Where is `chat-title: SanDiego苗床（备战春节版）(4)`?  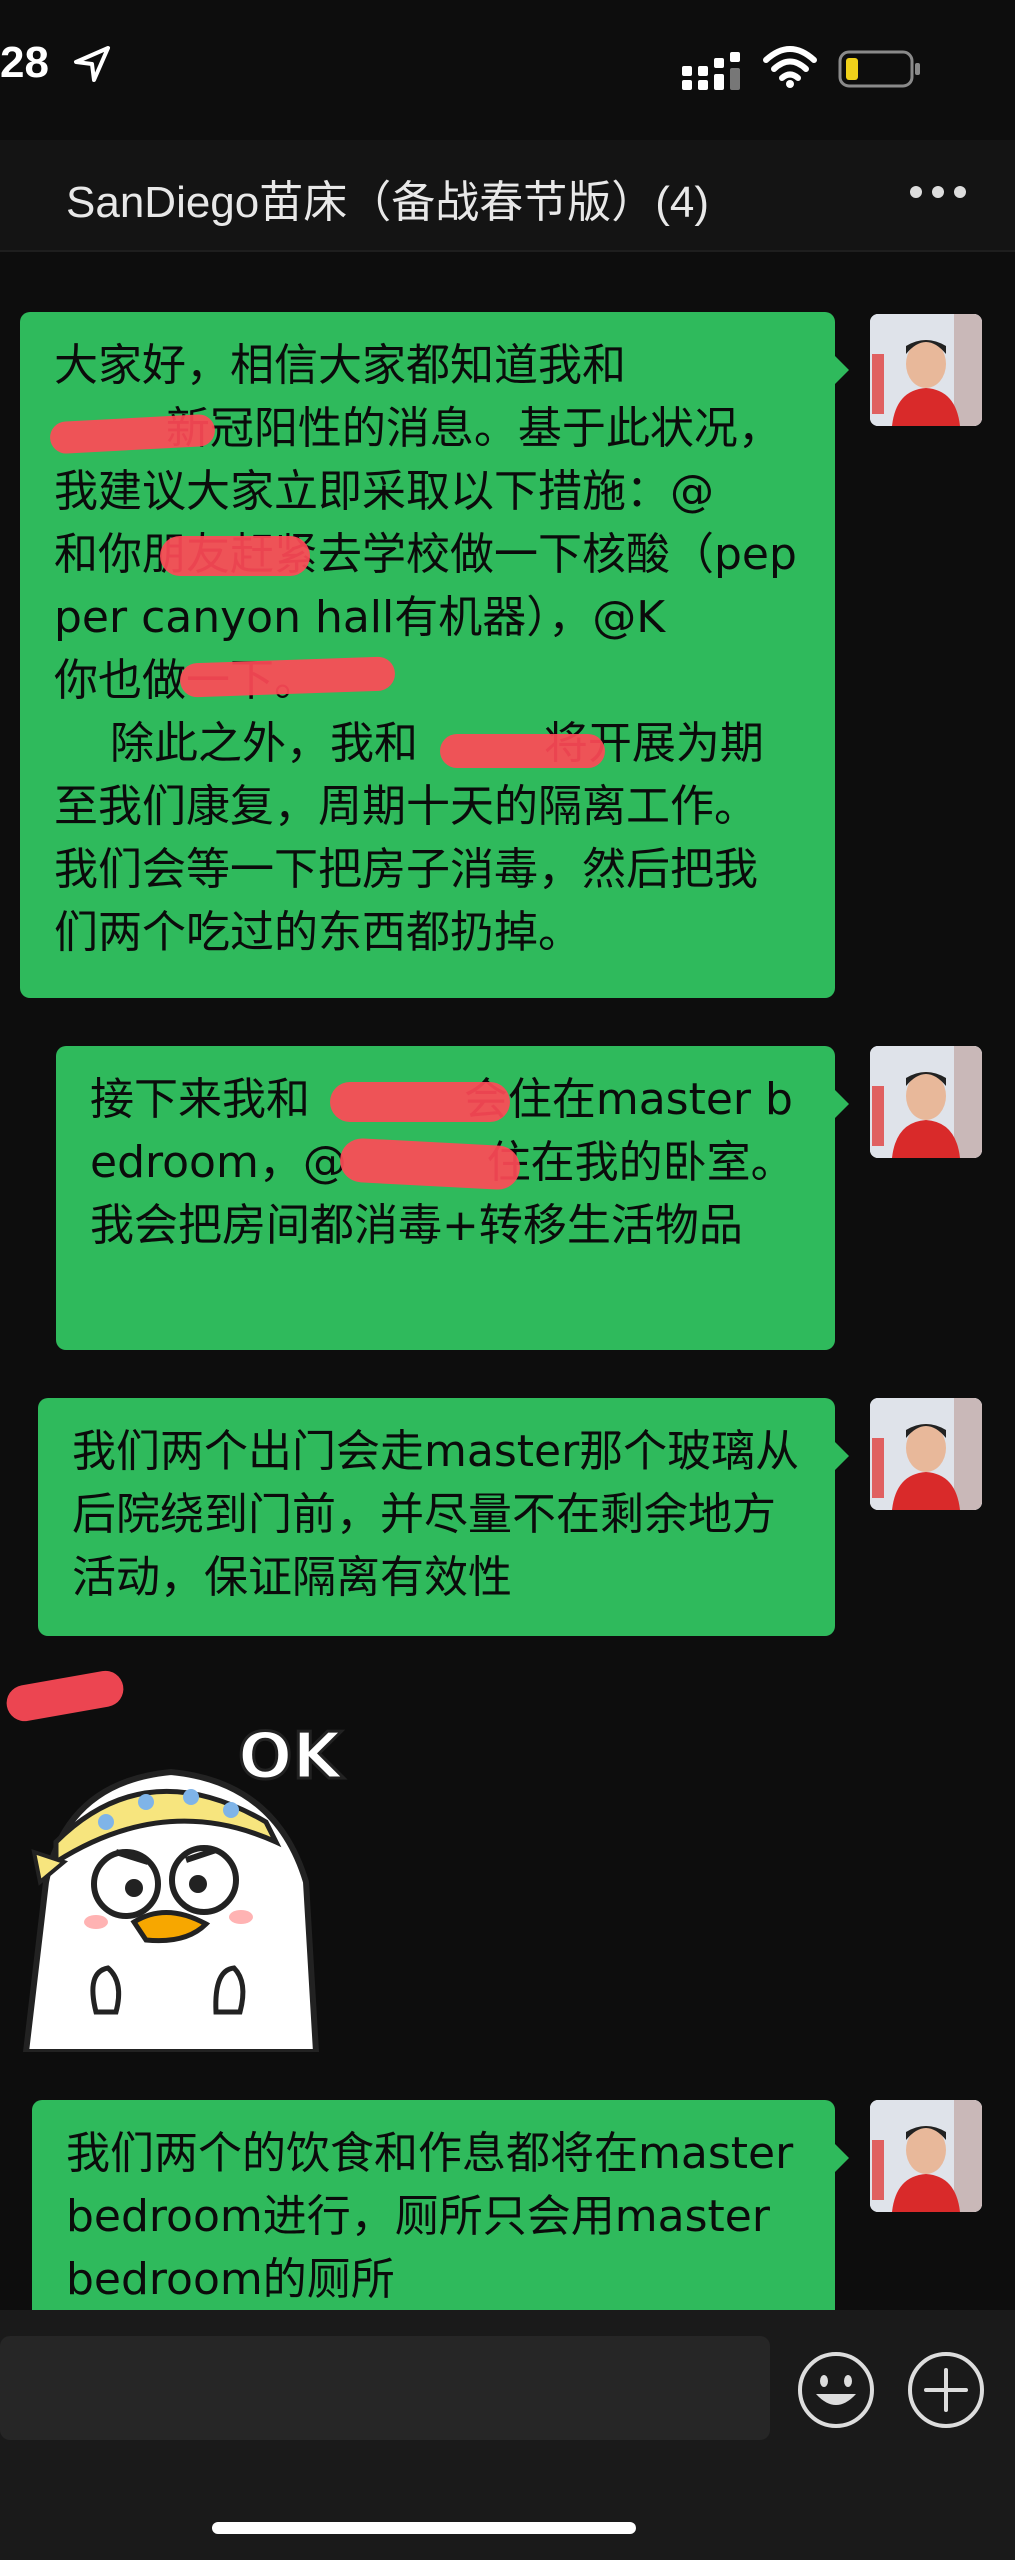
chat-title: SanDiego苗床（备战春节版）(4) is located at coordinates (388, 202).